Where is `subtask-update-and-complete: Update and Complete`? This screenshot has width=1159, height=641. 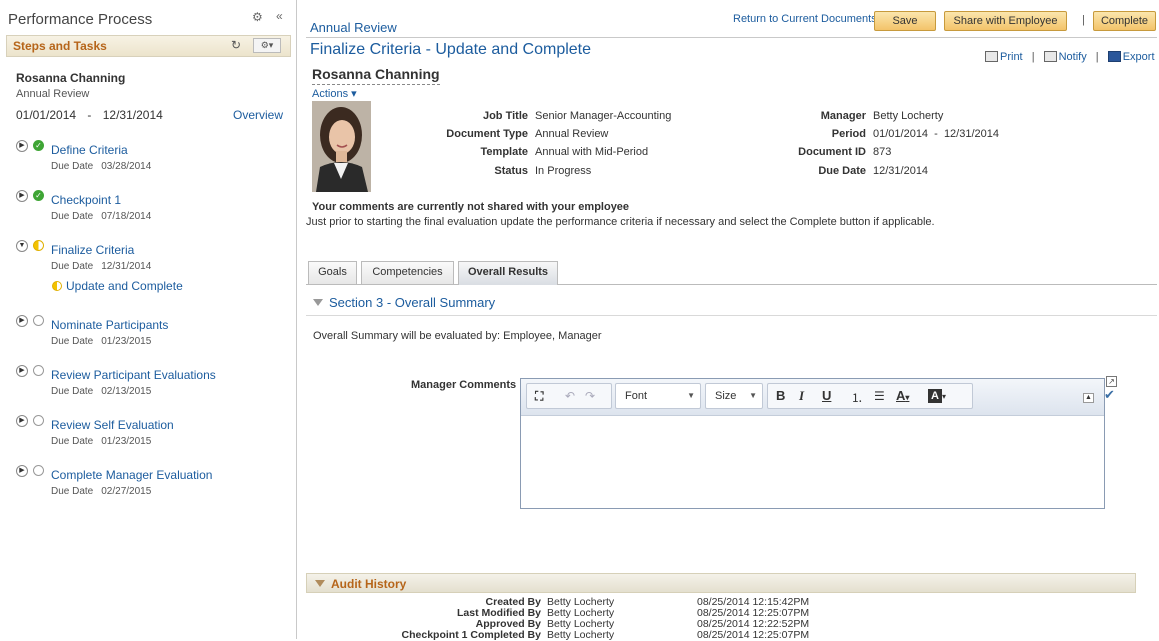
subtask-update-and-complete: Update and Complete is located at coordinates (117, 286).